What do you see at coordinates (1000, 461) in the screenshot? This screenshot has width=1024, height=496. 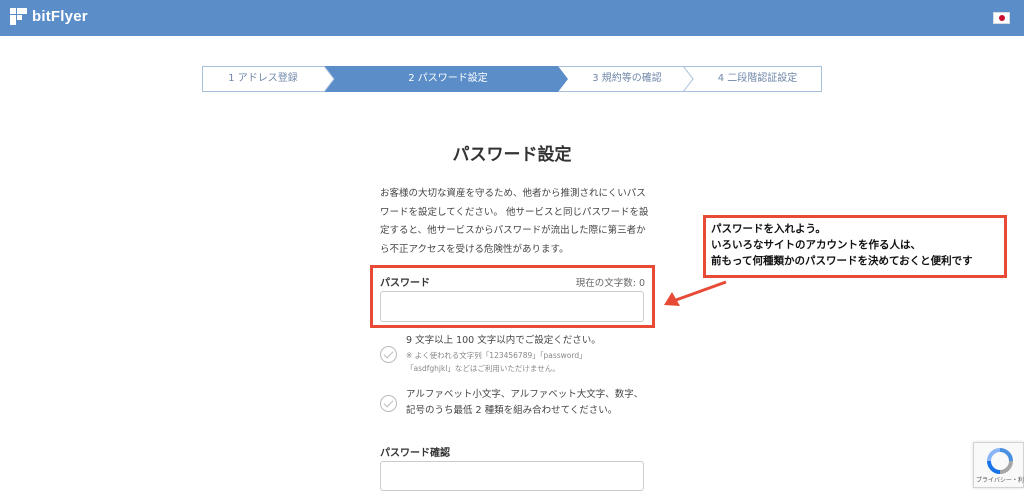 I see `recaptcha-icon` at bounding box center [1000, 461].